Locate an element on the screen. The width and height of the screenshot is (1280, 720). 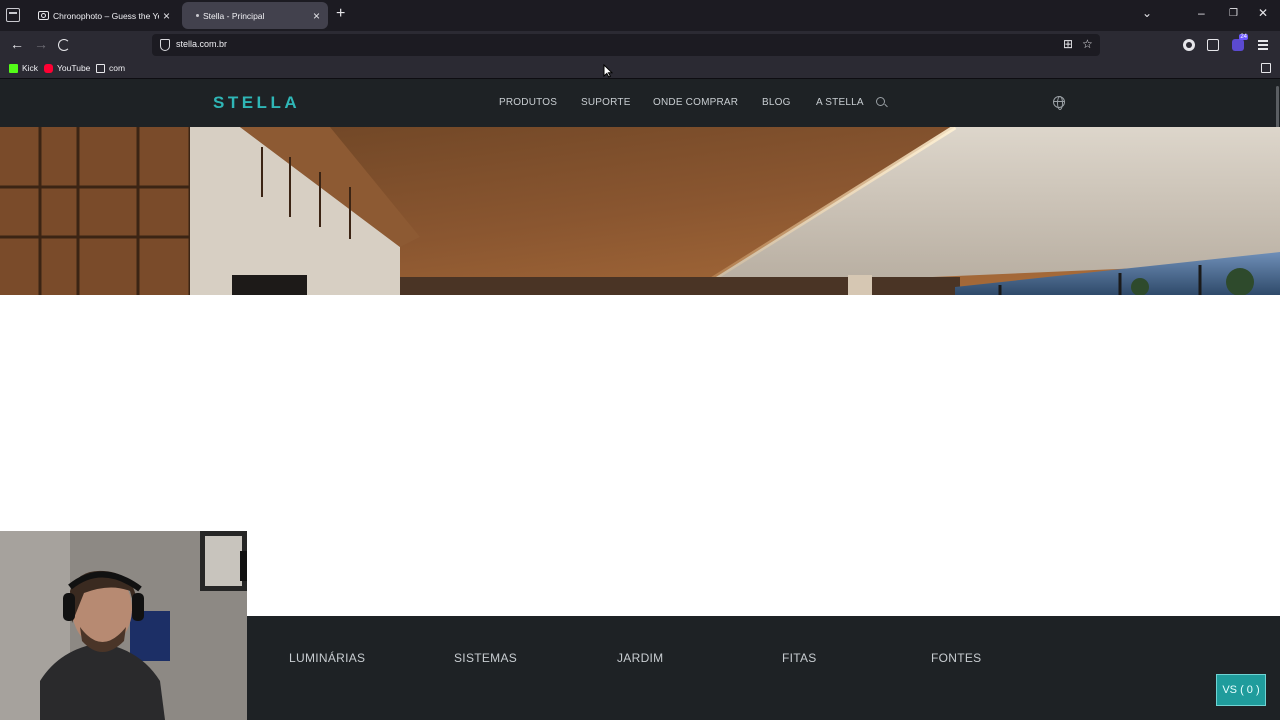
extension-badge-count: 24 is located at coordinates (1243, 37).